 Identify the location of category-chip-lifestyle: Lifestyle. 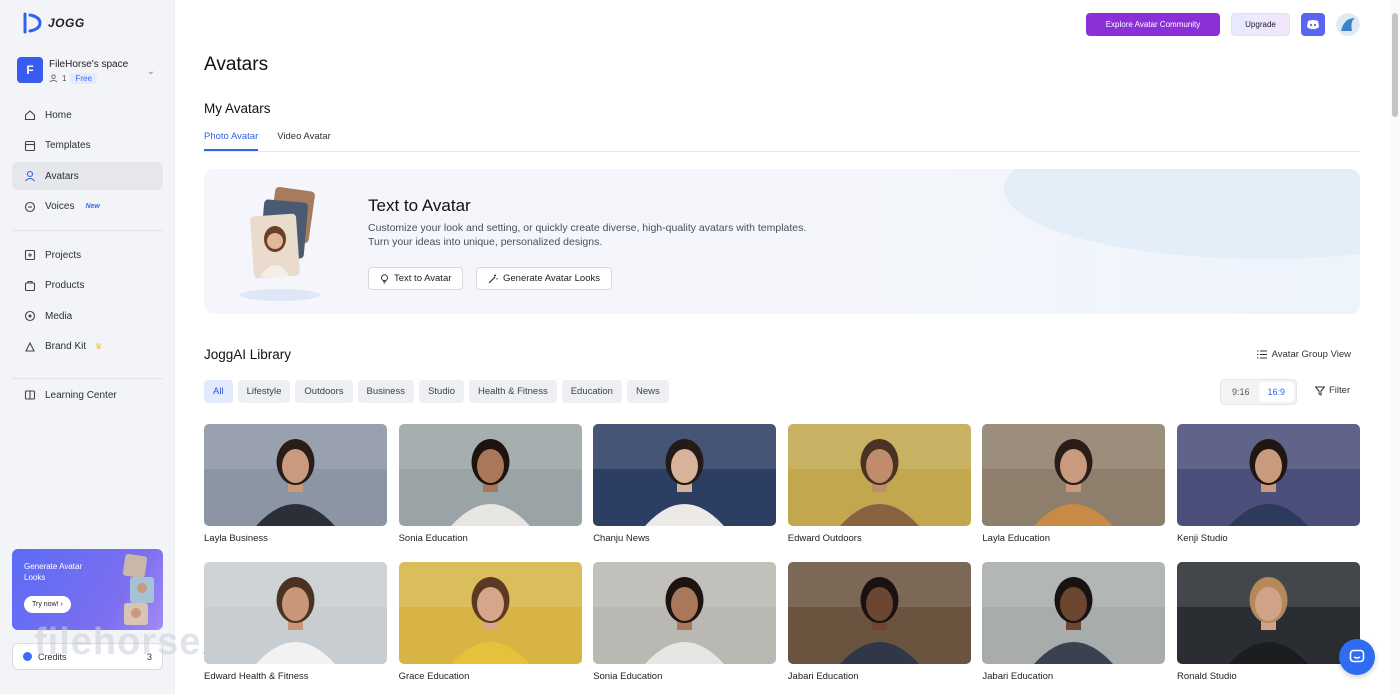
(264, 391).